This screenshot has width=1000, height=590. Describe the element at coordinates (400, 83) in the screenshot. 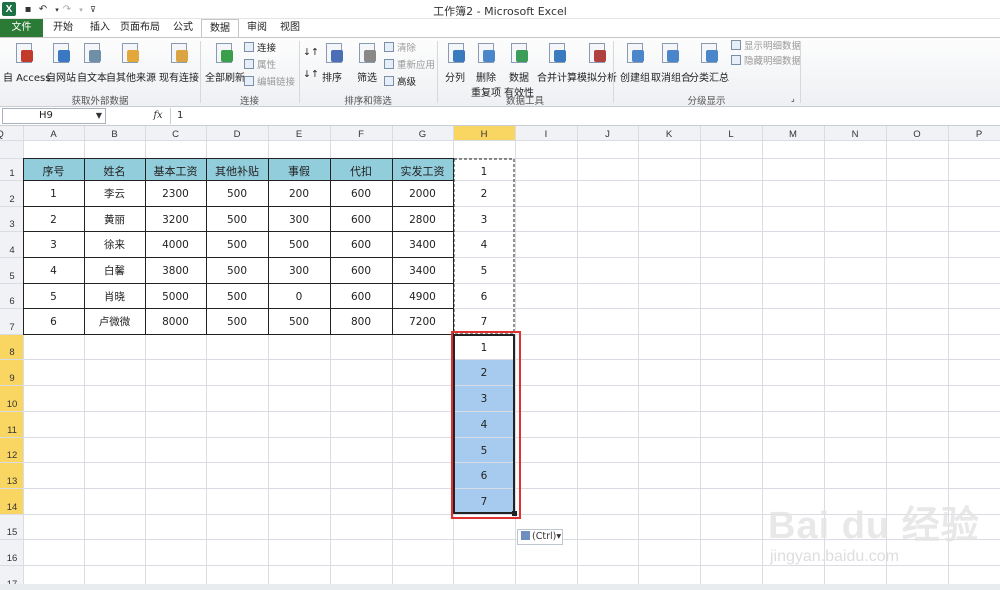

I see `ribbon-small-button-5: 高级` at that location.